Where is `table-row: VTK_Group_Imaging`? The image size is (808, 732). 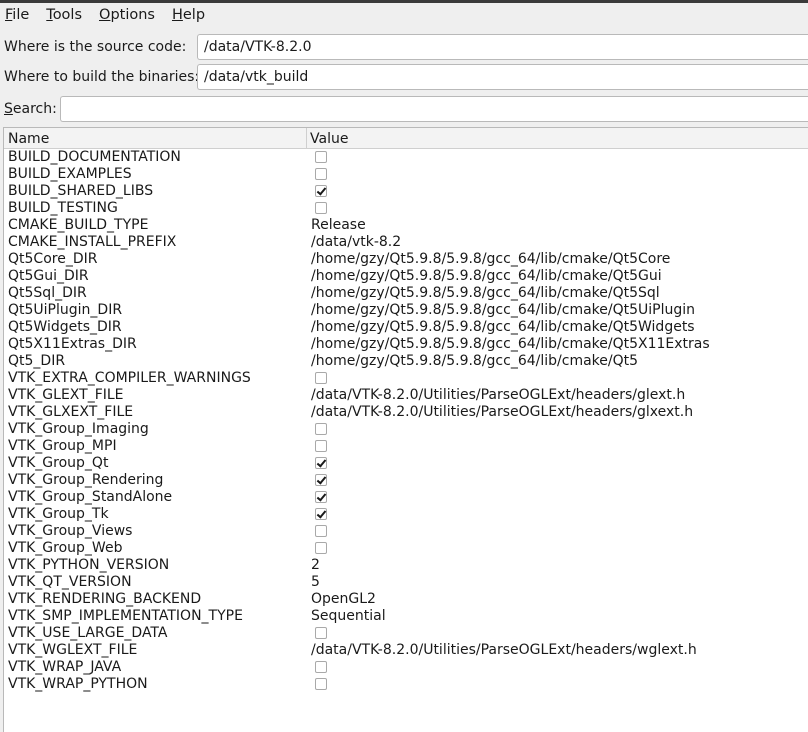 table-row: VTK_Group_Imaging is located at coordinates (406, 429).